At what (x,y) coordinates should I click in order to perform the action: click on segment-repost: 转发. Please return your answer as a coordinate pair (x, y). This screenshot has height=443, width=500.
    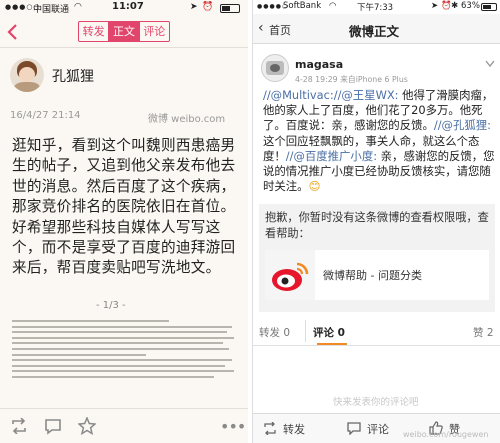
    Looking at the image, I should click on (93, 31).